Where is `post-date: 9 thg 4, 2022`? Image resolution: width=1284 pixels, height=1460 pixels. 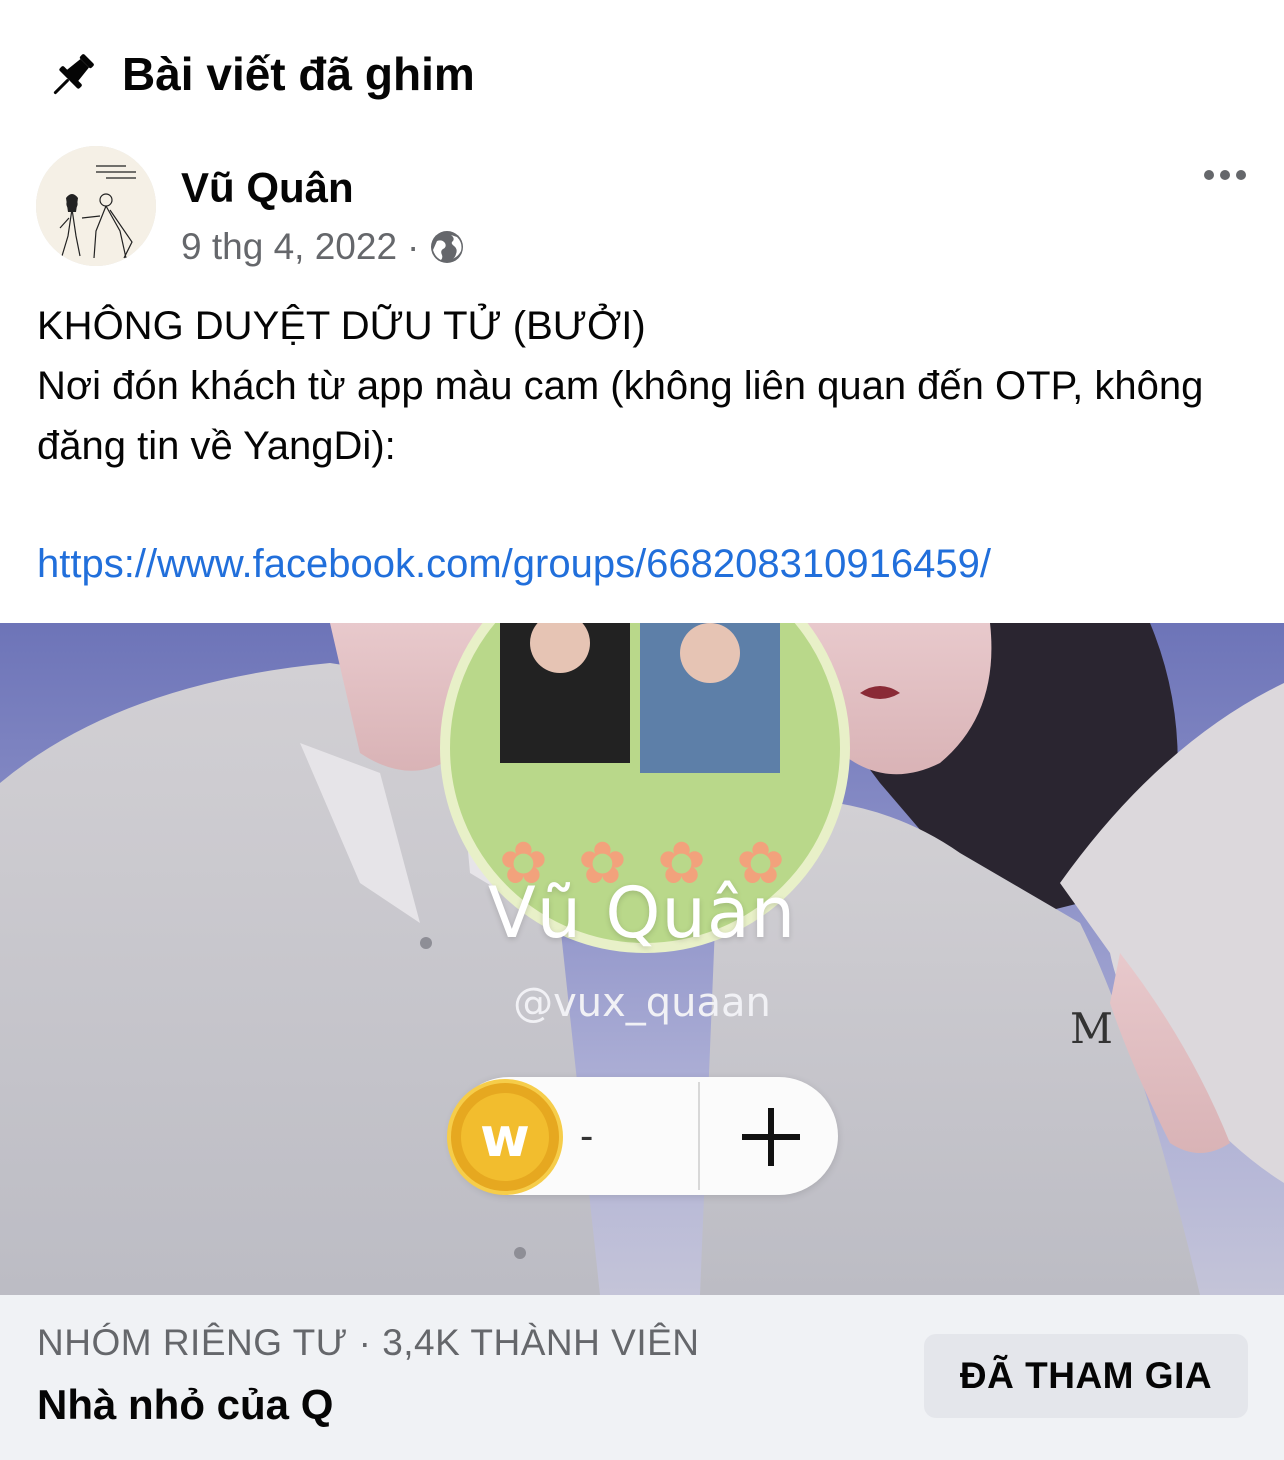
post-date: 9 thg 4, 2022 is located at coordinates (289, 247).